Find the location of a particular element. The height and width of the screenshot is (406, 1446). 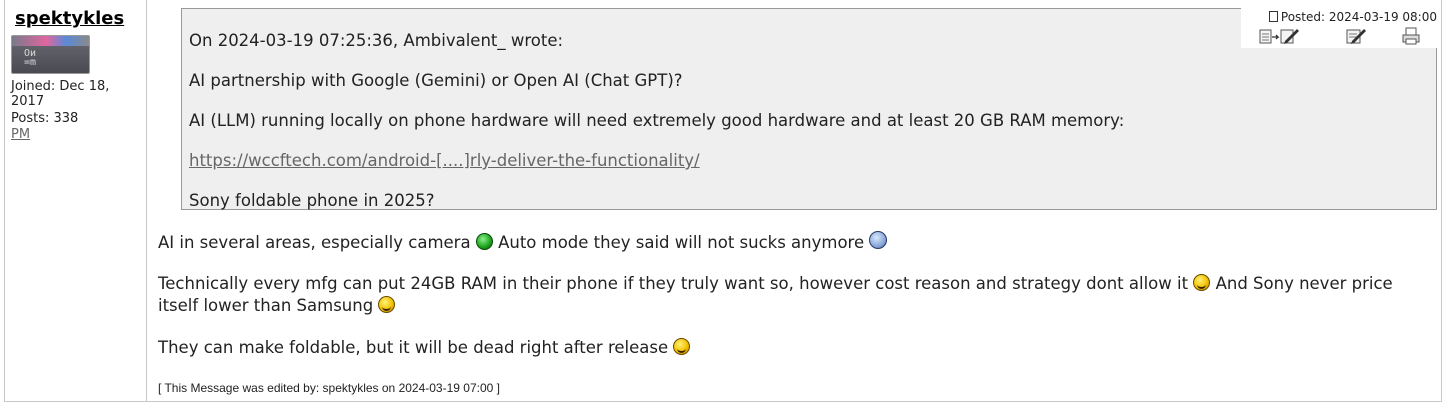

quote-reply-icon is located at coordinates (1279, 36).